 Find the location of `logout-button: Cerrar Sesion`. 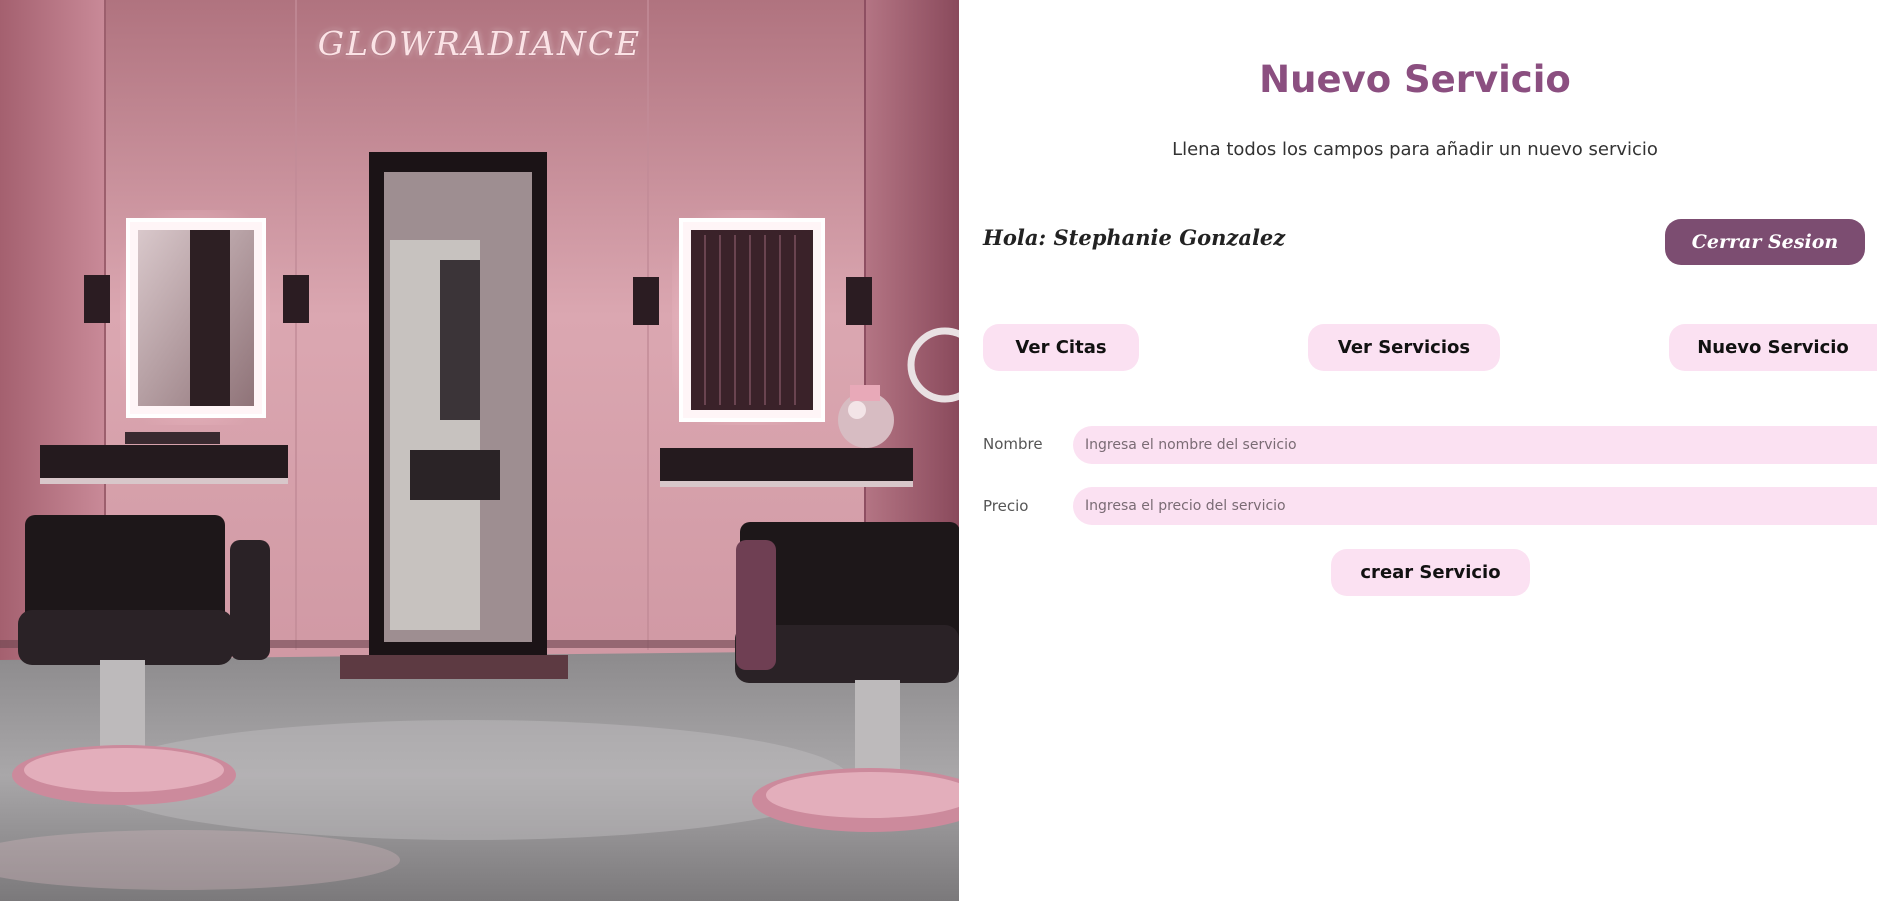

logout-button: Cerrar Sesion is located at coordinates (1765, 242).